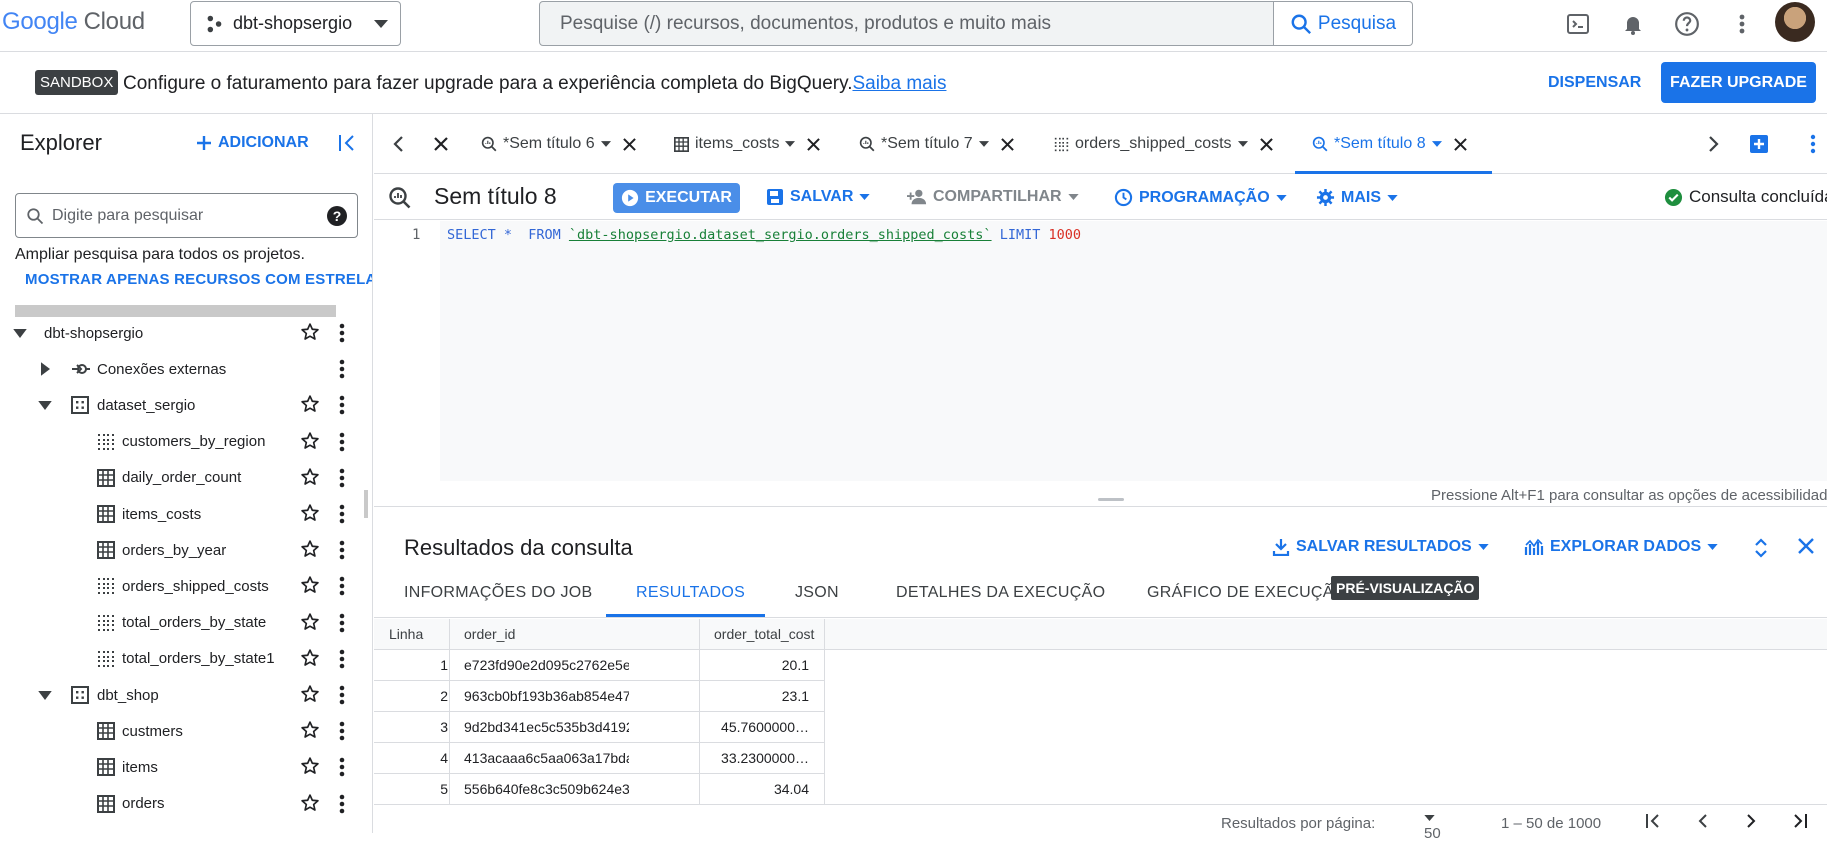 The width and height of the screenshot is (1827, 842). I want to click on order-total-cost-cell: 34.04, so click(734, 789).